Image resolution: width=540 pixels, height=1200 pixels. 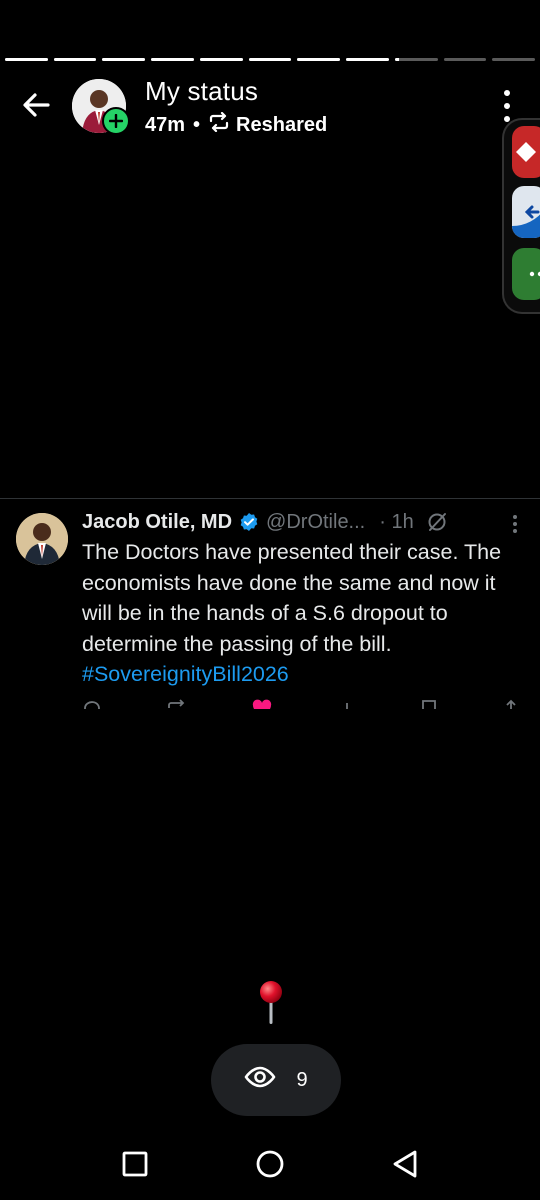 I want to click on home-icon, so click(x=270, y=1164).